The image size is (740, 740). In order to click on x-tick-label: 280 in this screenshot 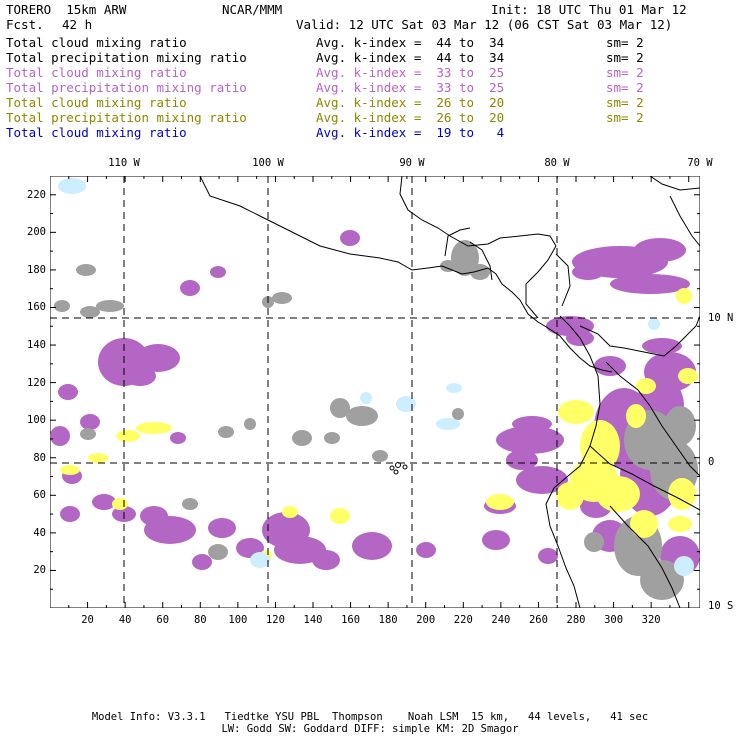, I will do `click(576, 620)`.